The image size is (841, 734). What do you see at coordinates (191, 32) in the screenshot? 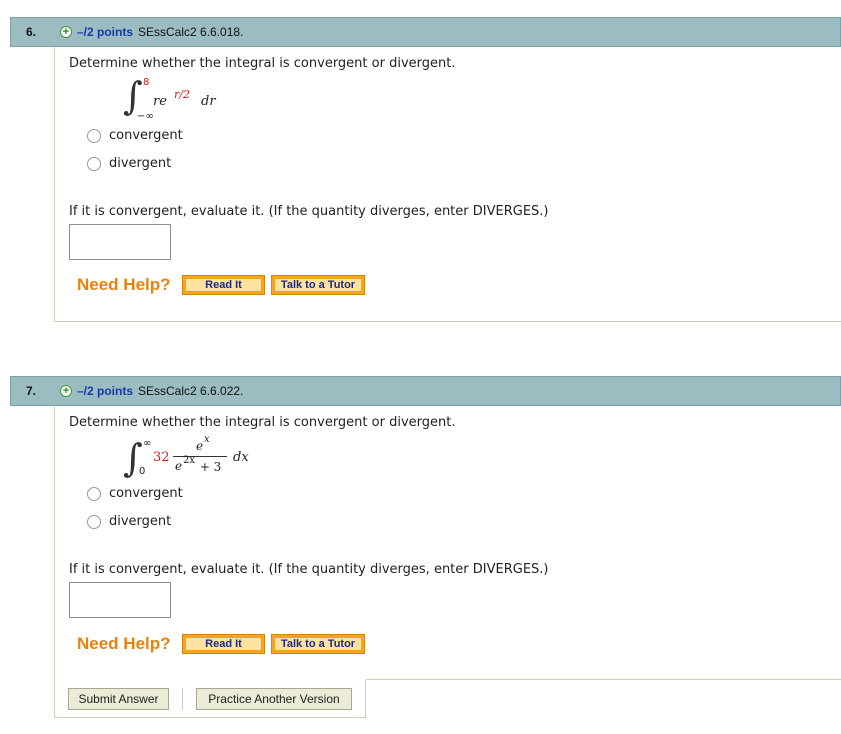
I see `question-id: SEssCalc2 6.6.018.` at bounding box center [191, 32].